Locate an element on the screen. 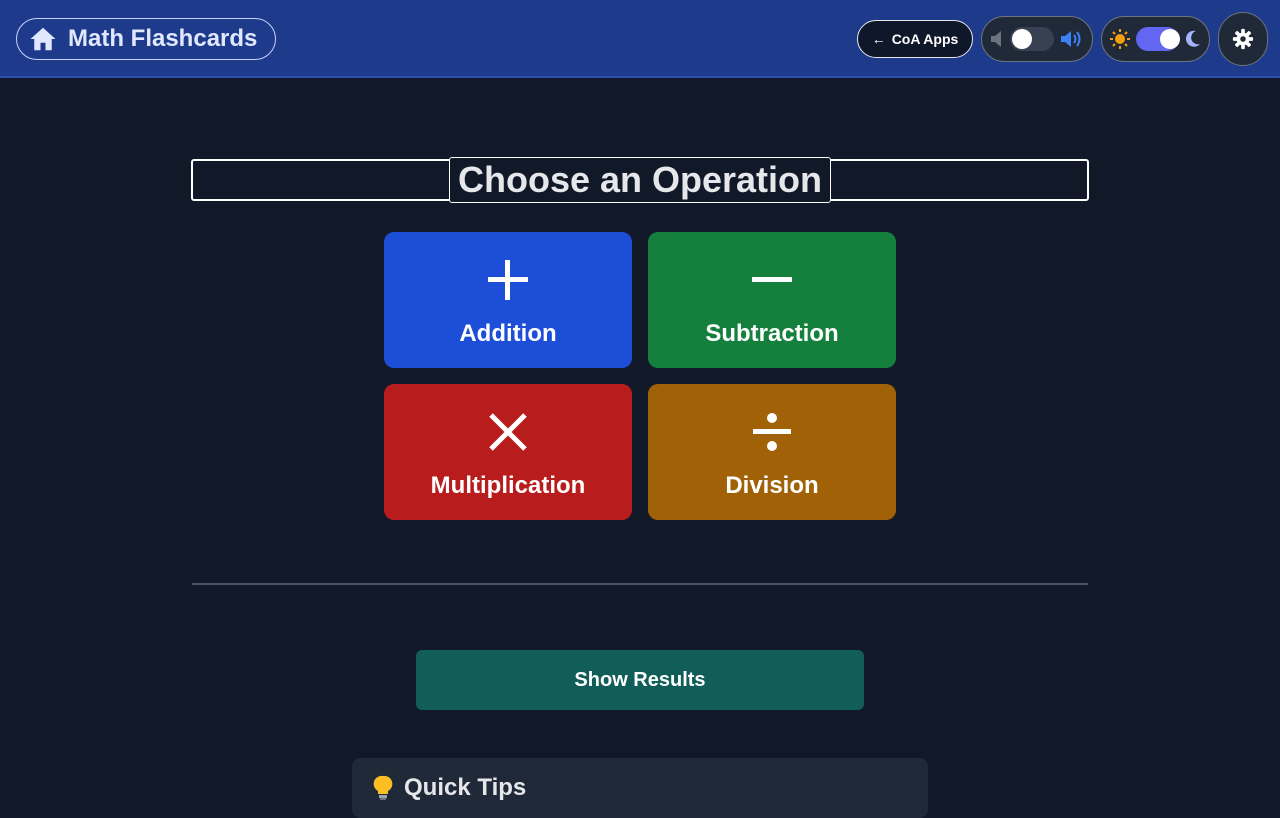 This screenshot has width=1280, height=818. multiplication-label: Multiplication is located at coordinates (508, 485).